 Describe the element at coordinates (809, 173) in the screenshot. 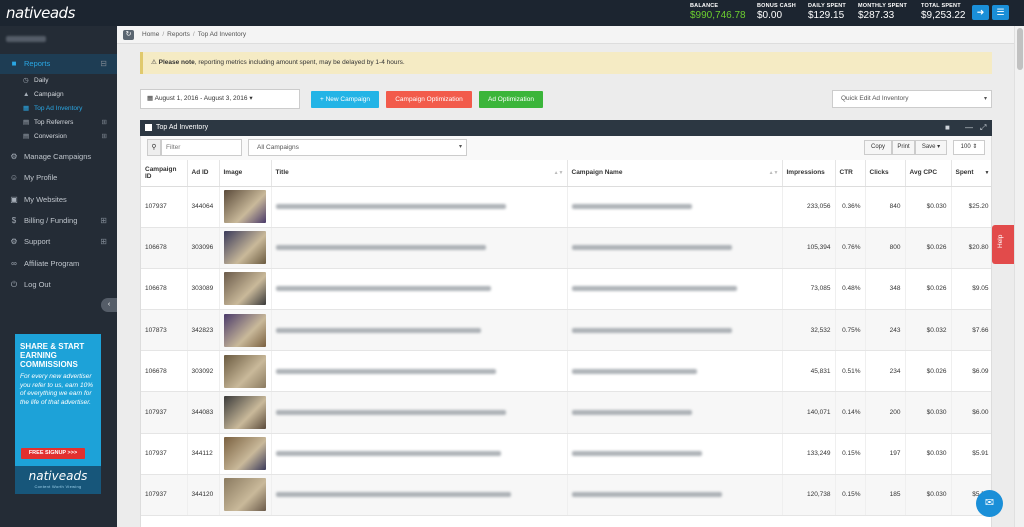

I see `col-impressions: Impressions` at that location.